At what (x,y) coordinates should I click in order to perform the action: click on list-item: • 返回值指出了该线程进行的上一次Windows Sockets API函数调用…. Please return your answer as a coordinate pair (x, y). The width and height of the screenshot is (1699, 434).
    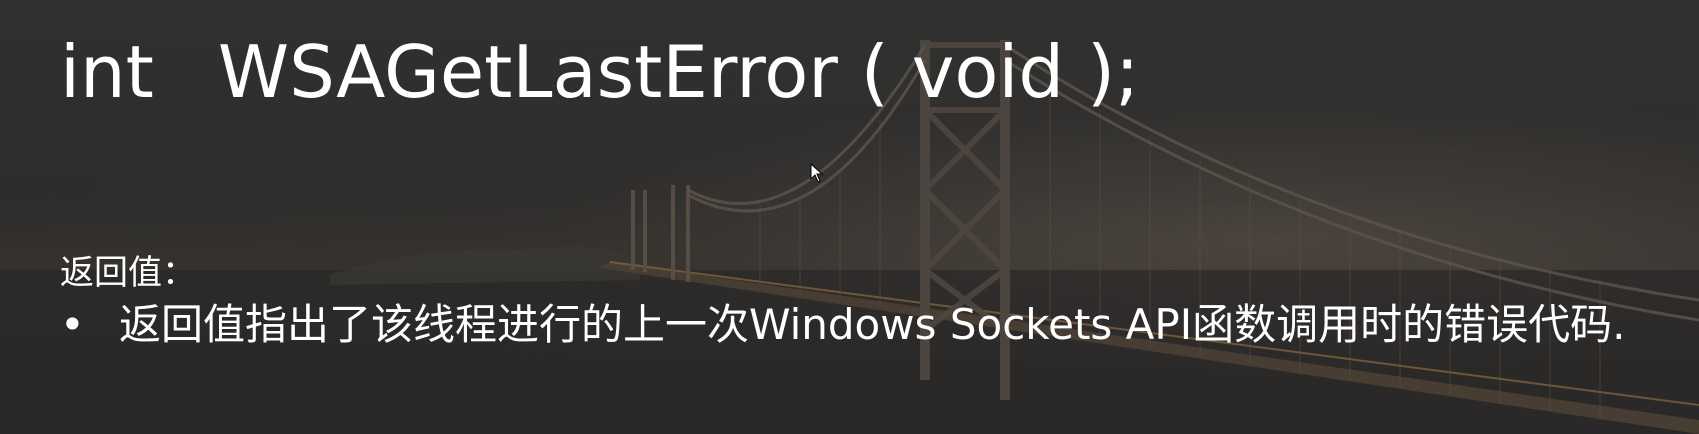
    Looking at the image, I should click on (875, 325).